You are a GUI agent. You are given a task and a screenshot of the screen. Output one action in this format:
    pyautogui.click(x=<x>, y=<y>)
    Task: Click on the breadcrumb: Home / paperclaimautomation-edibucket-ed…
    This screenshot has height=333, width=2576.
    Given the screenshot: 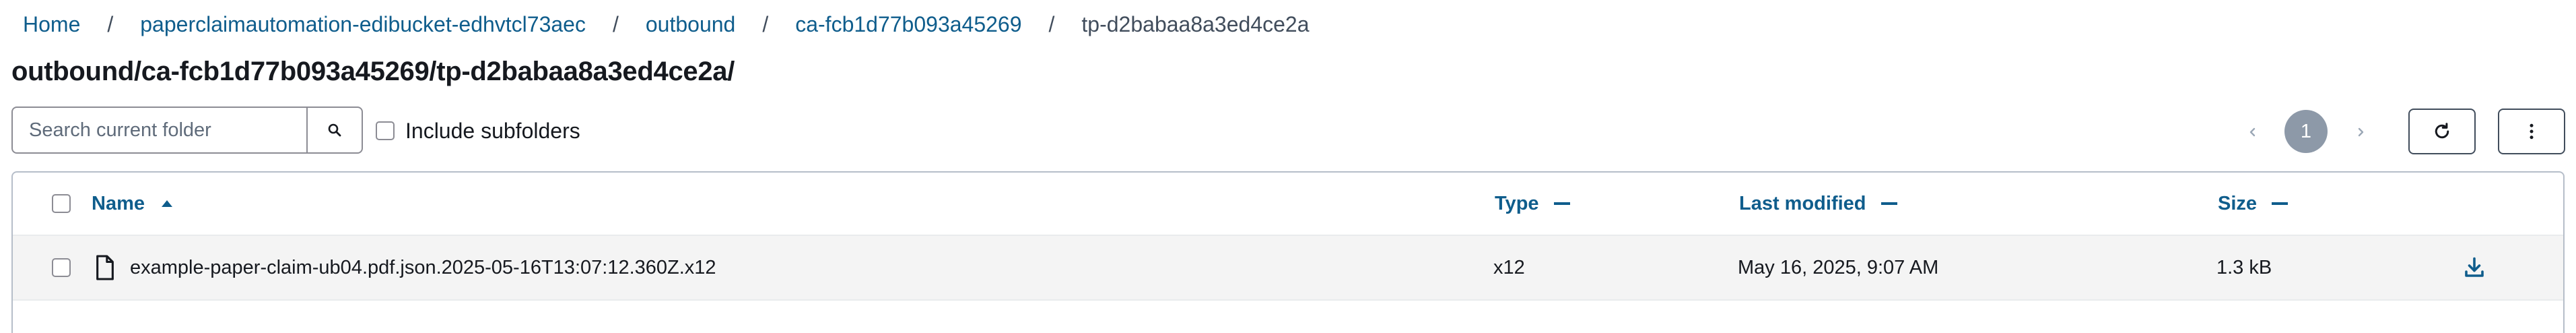 What is the action you would take?
    pyautogui.click(x=666, y=24)
    